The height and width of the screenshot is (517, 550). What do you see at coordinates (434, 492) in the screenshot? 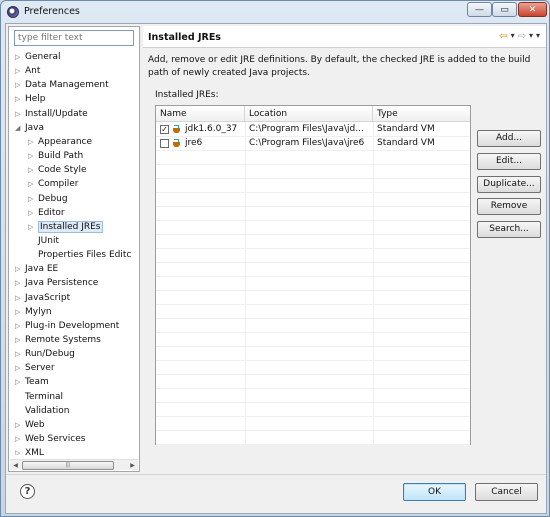
I see `ok-button: OK` at bounding box center [434, 492].